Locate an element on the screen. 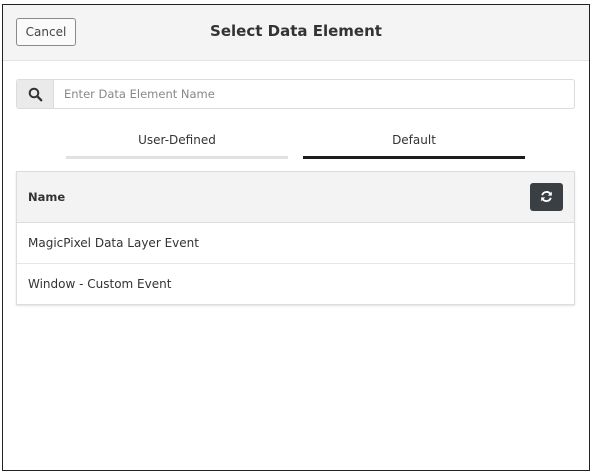  refresh-icon is located at coordinates (546, 196).